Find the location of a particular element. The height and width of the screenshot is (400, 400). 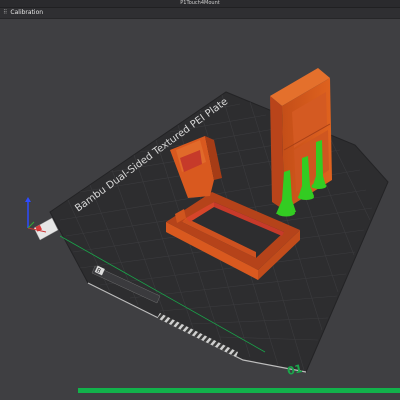

plate-number: 01 is located at coordinates (295, 370).